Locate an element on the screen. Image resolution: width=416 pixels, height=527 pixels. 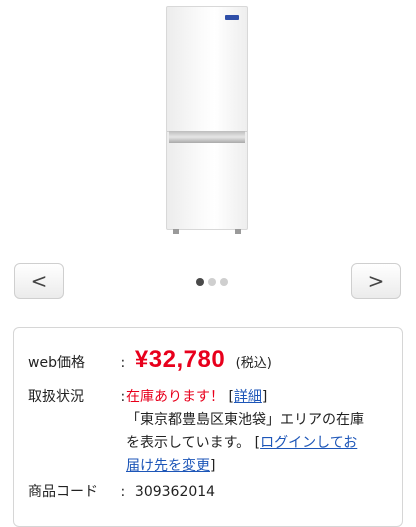
price-row: web価格 : ¥32,780 (税込) is located at coordinates (150, 361).